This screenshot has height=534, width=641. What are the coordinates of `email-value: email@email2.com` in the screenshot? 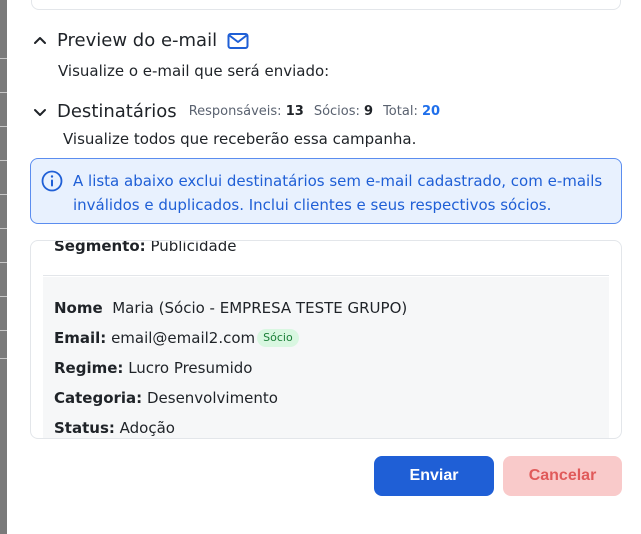 It's located at (183, 338).